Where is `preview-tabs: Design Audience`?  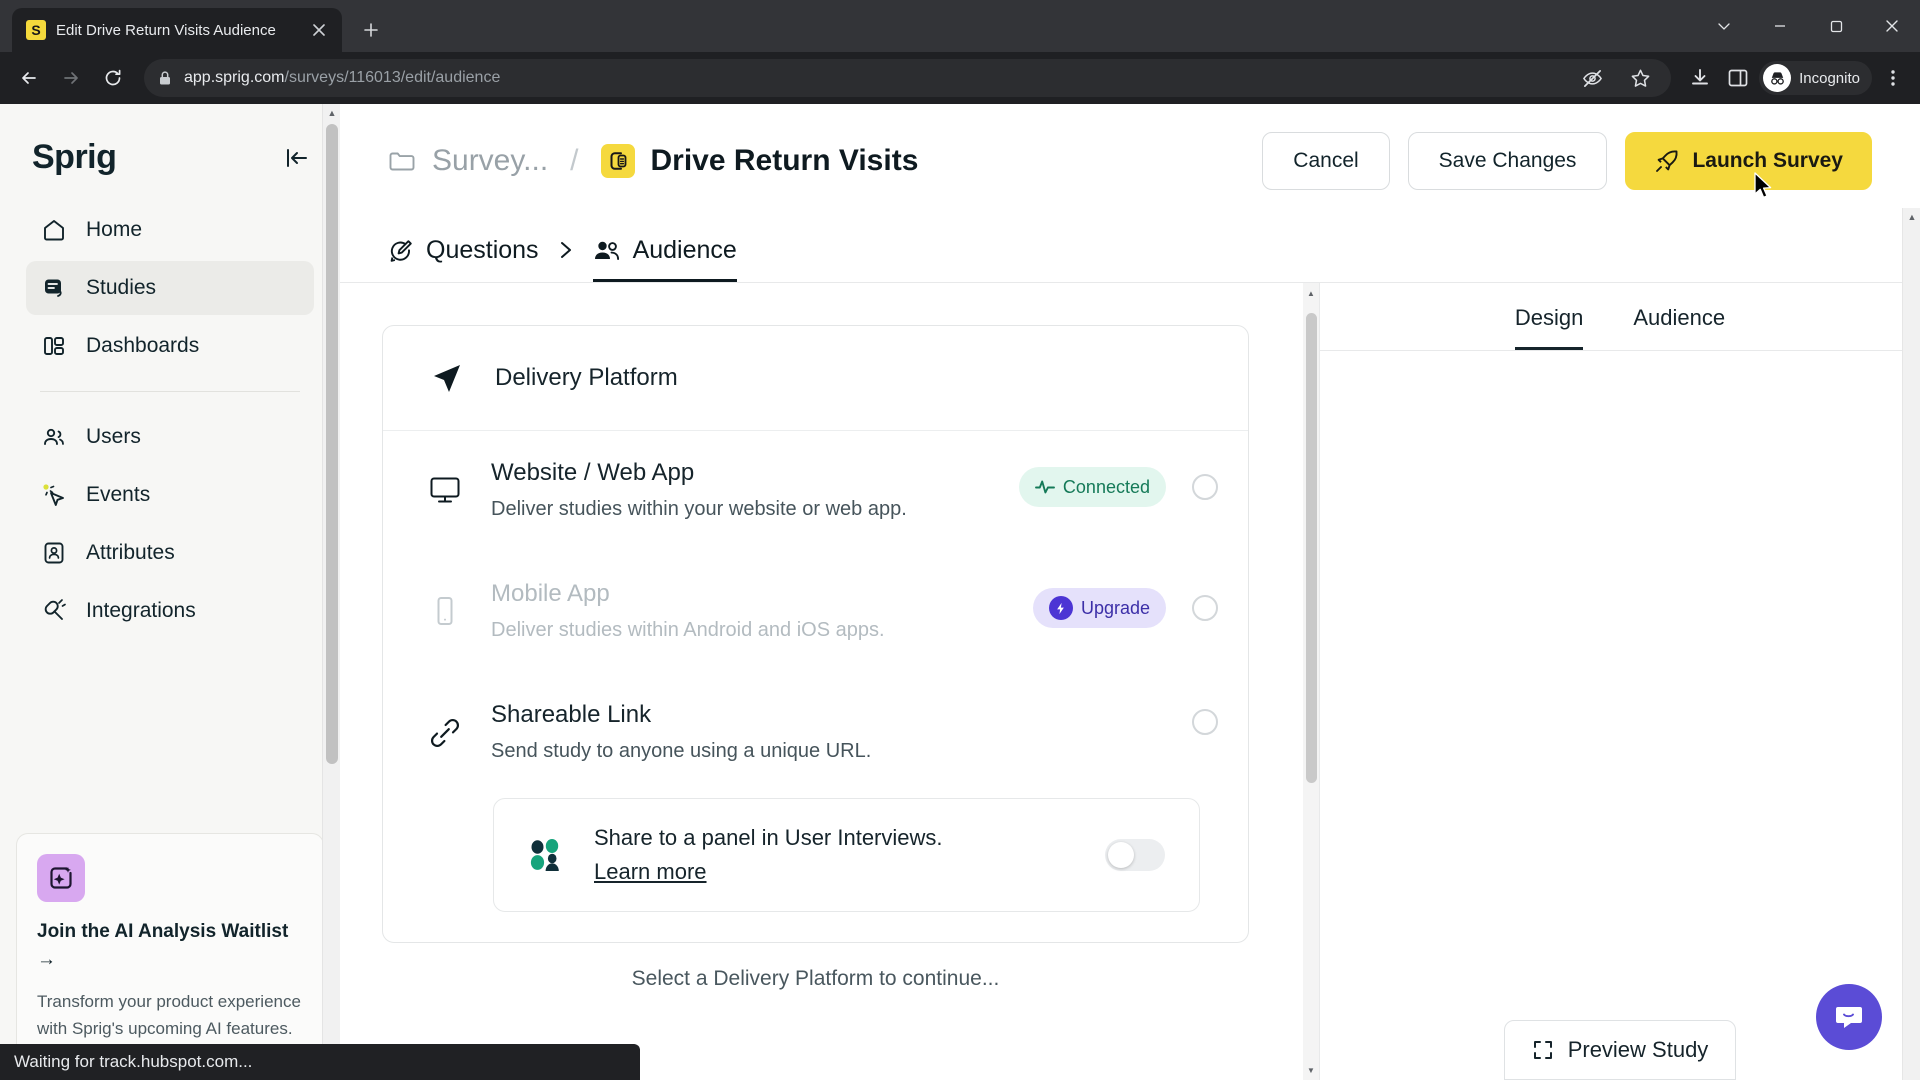
preview-tabs: Design Audience is located at coordinates (1620, 317).